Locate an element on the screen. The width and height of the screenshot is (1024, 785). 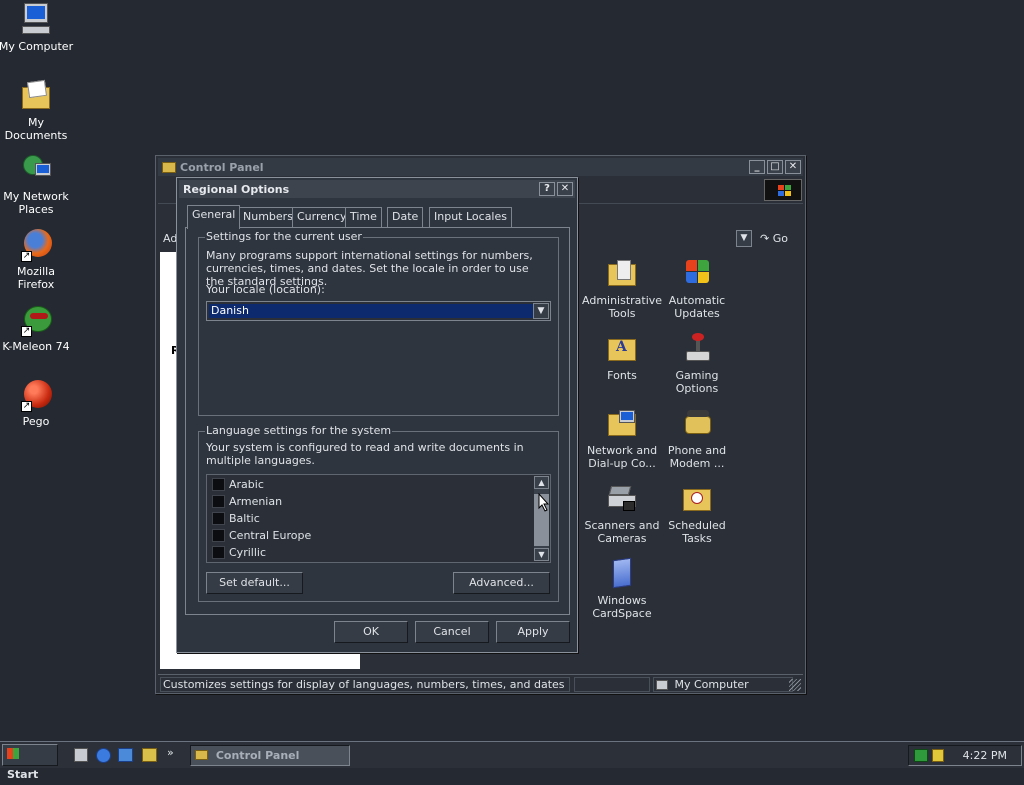
close-button: ✕ is located at coordinates (793, 167).